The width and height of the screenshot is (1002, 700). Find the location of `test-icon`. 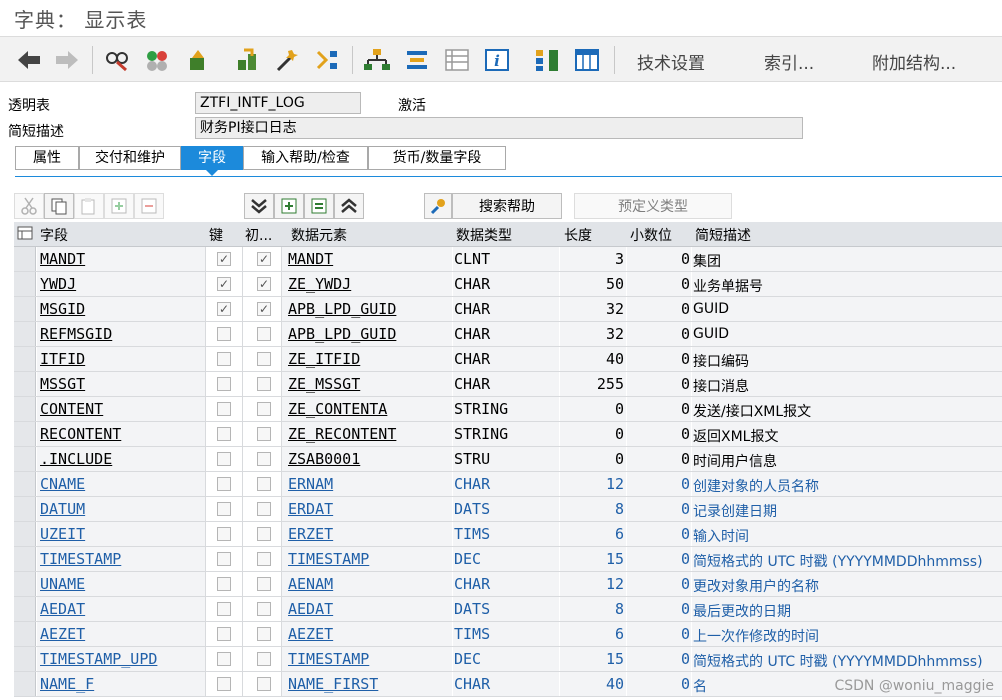

test-icon is located at coordinates (287, 60).